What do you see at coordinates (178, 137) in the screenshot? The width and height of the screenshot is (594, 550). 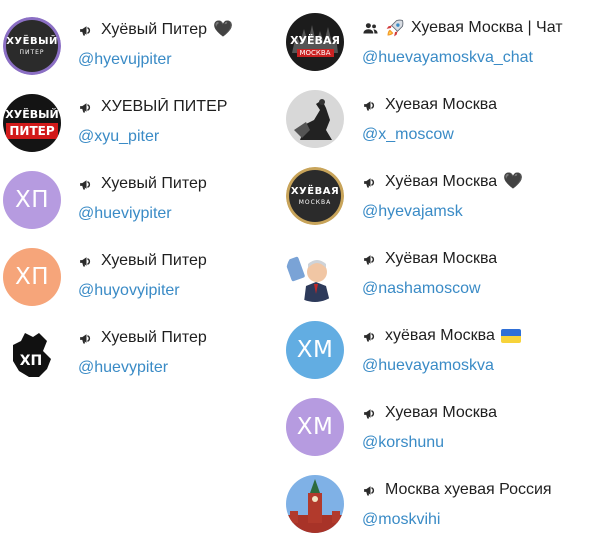 I see `channel-username-link: @xyu_piter` at bounding box center [178, 137].